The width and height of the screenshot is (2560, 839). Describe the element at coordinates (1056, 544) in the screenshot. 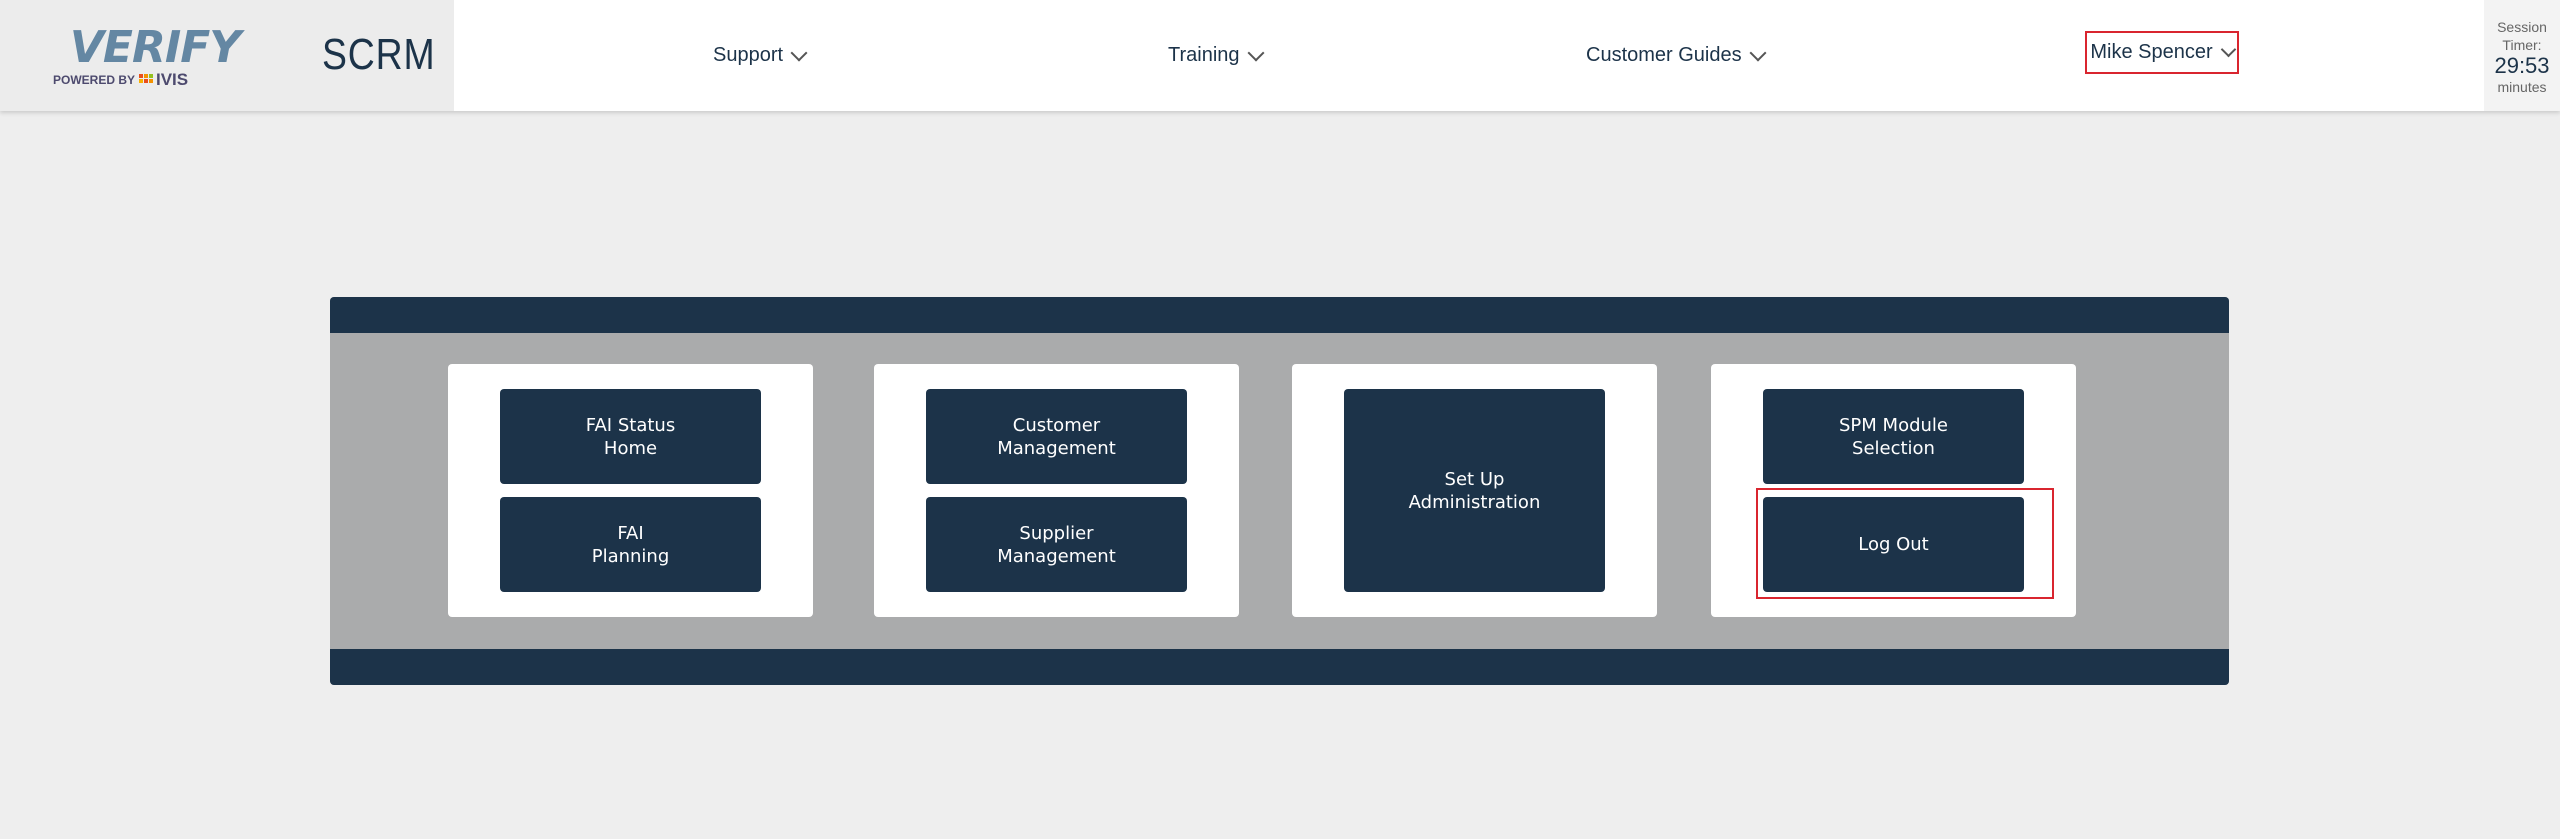

I see `supplier-management-button: Supplier Management` at that location.